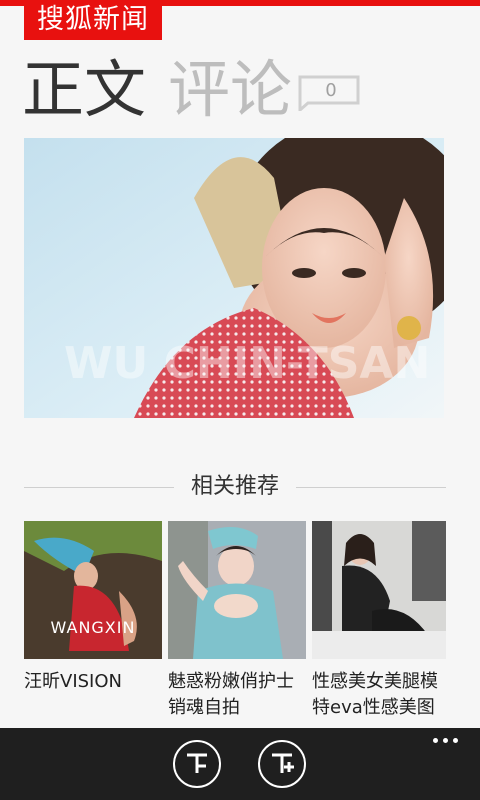  Describe the element at coordinates (93, 20) in the screenshot. I see `app-brand: 搜狐新闻` at that location.